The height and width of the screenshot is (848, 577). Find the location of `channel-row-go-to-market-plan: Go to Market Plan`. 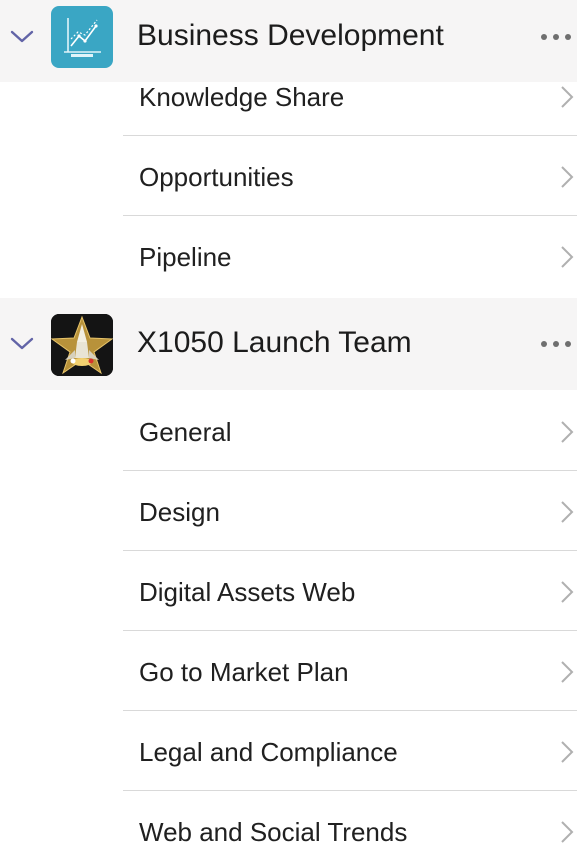

channel-row-go-to-market-plan: Go to Market Plan is located at coordinates (350, 671).